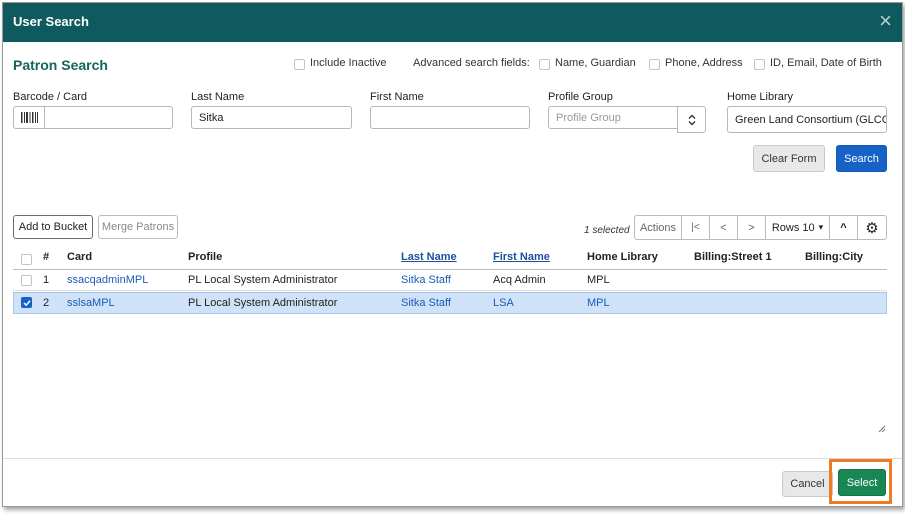 The image size is (905, 515). What do you see at coordinates (826, 63) in the screenshot?
I see `adv-id-email-dob-label: ID, Email, Date of Birth` at bounding box center [826, 63].